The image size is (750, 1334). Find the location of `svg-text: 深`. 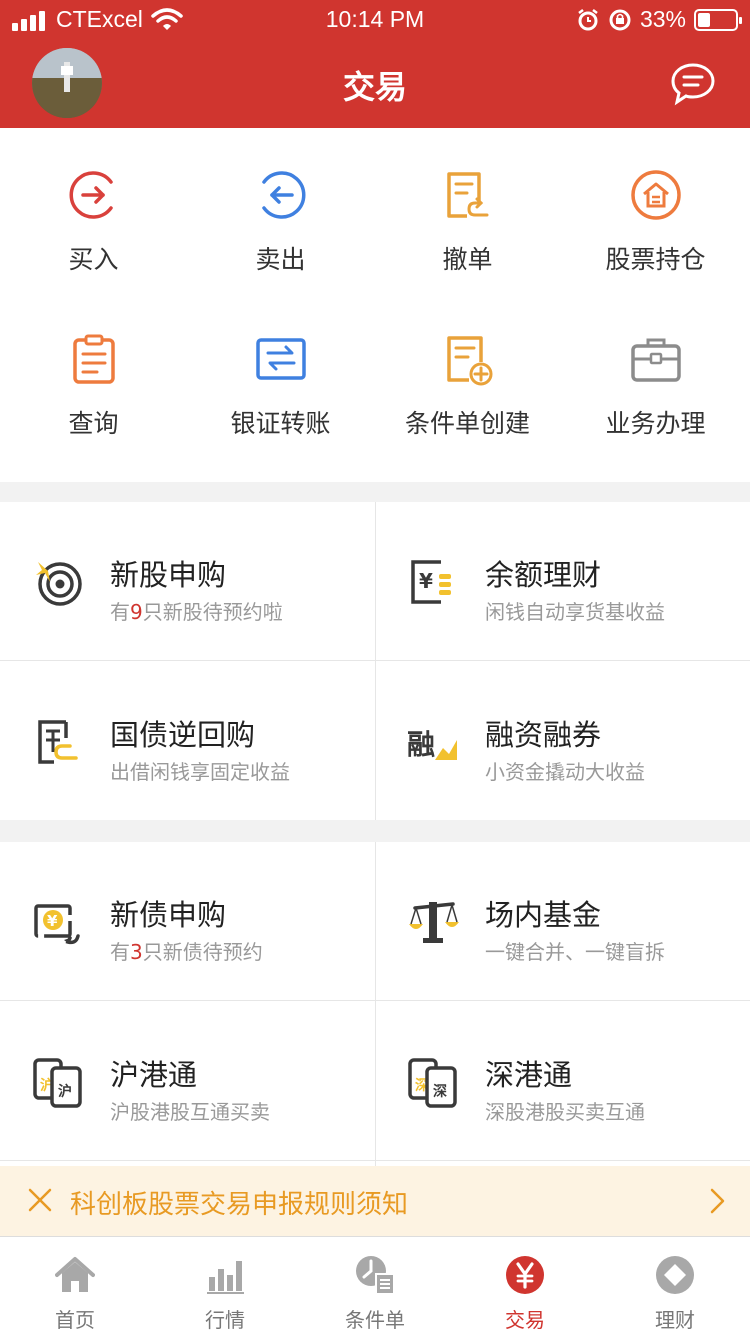

svg-text: 深 is located at coordinates (440, 1091).